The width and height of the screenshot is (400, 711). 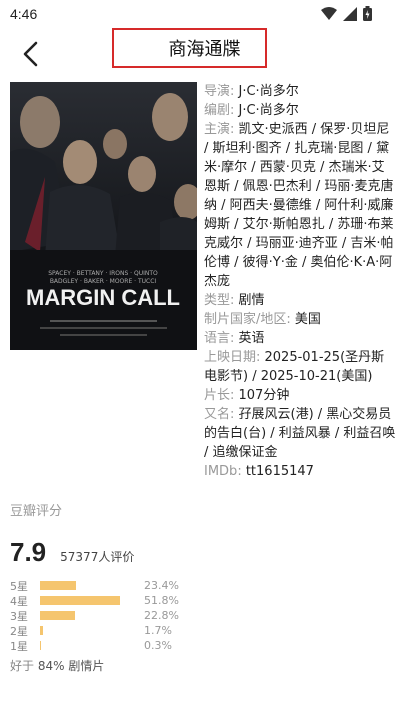 I want to click on svg-text:SPACEY · BETTANY · IRONS · QUI: SPACEY · BETTANY · IRONS · QUINTO, so click(x=103, y=273).